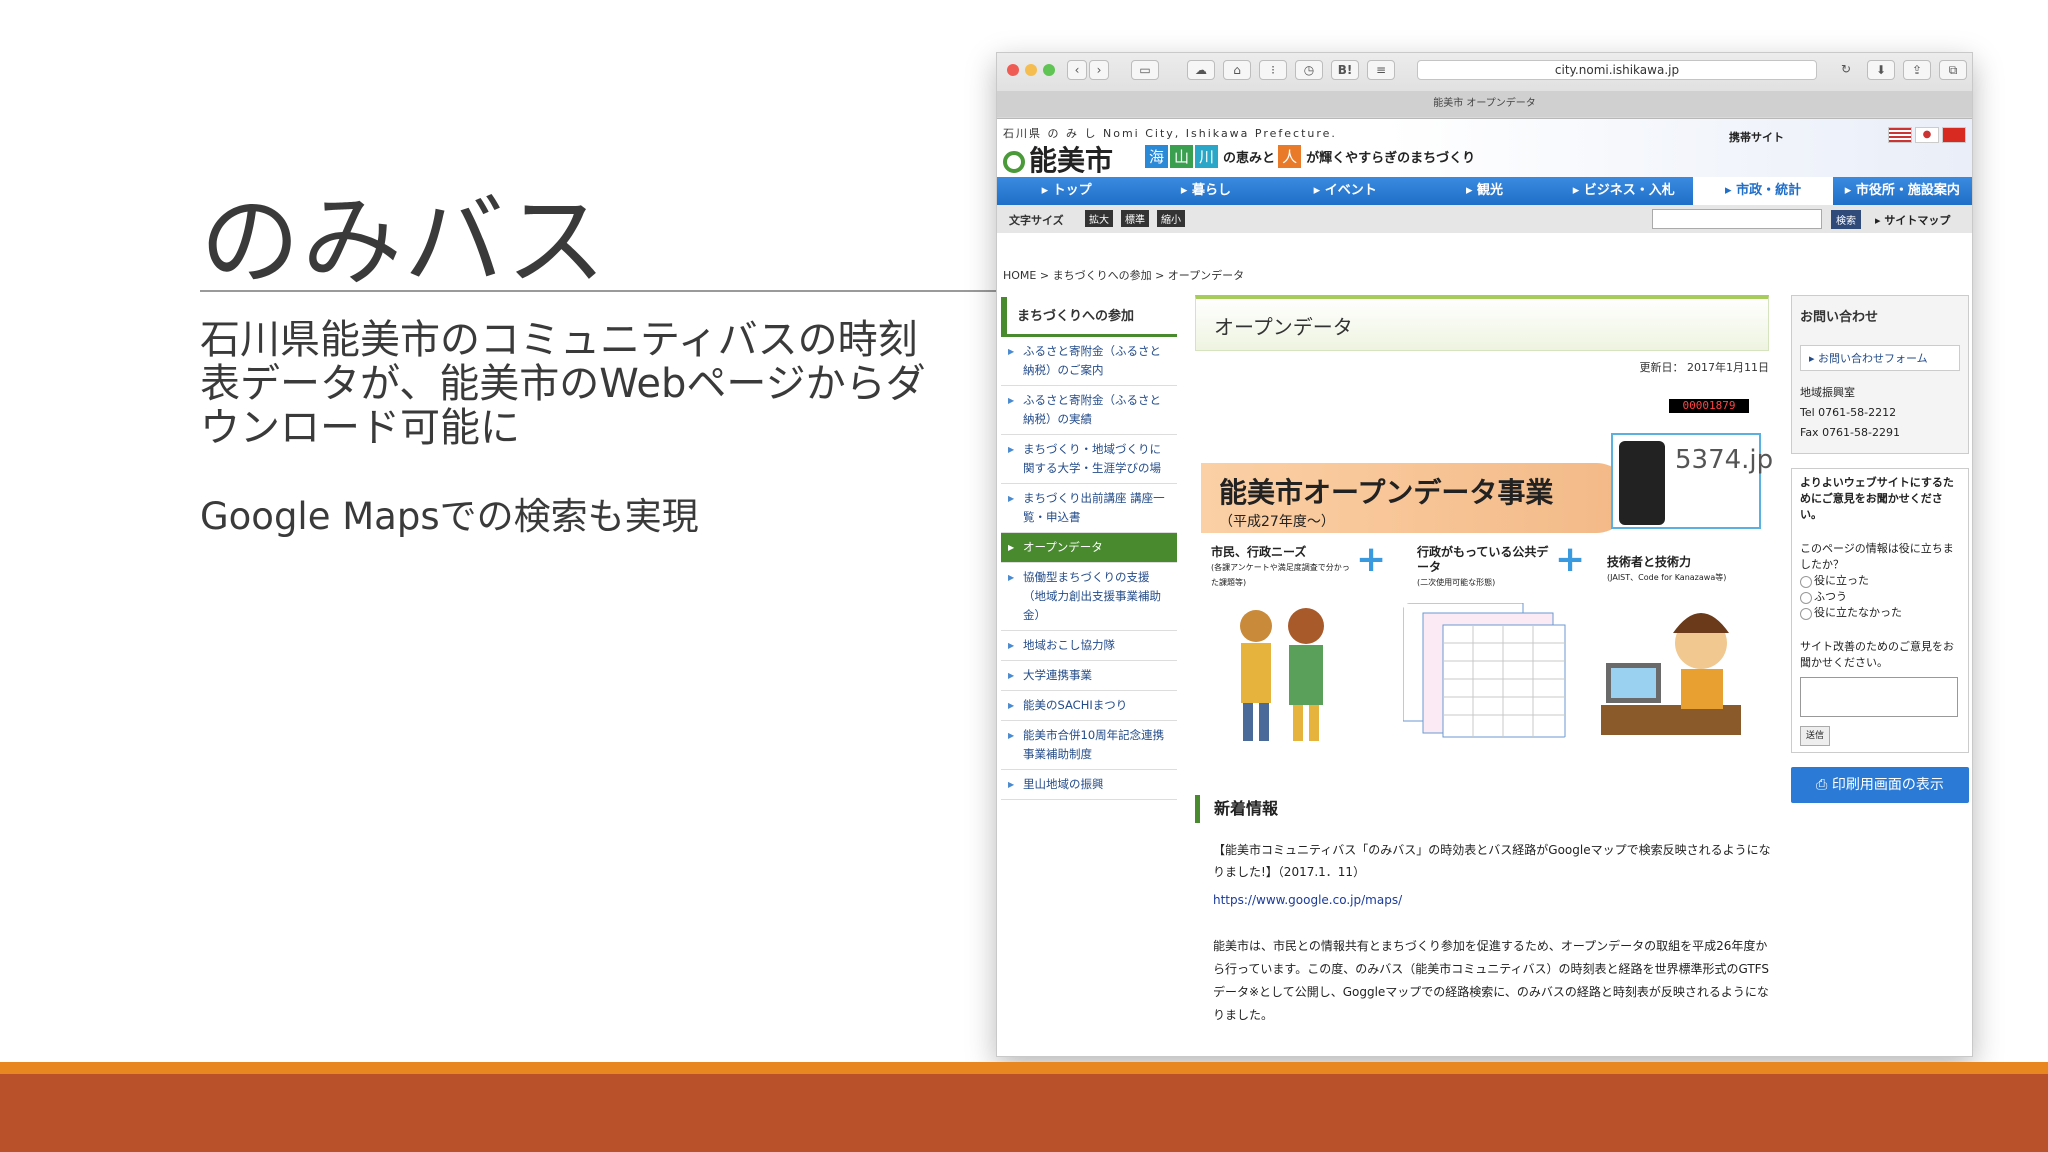 This screenshot has width=2048, height=1152. Describe the element at coordinates (1724, 460) in the screenshot. I see `phone-site-label: 5374.jp` at that location.